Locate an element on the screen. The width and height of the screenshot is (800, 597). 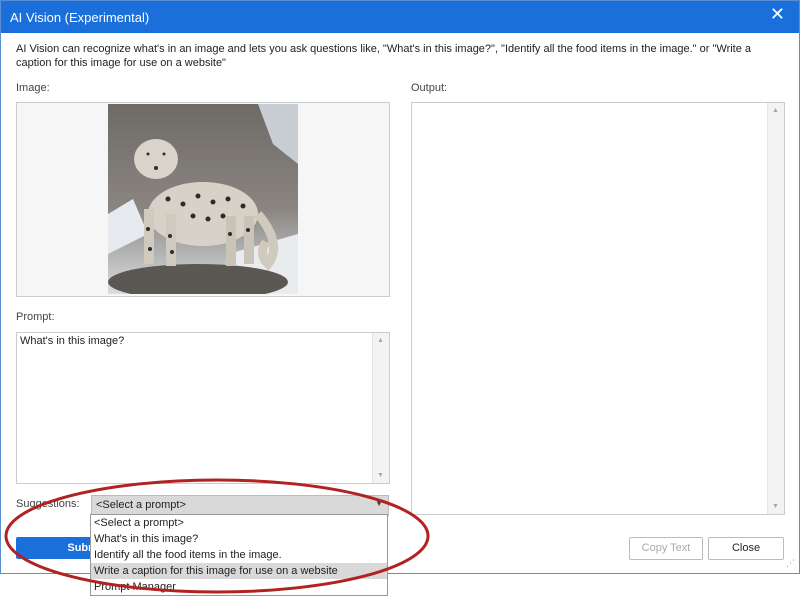
window-title: AI Vision (Experimental) is located at coordinates (80, 17).